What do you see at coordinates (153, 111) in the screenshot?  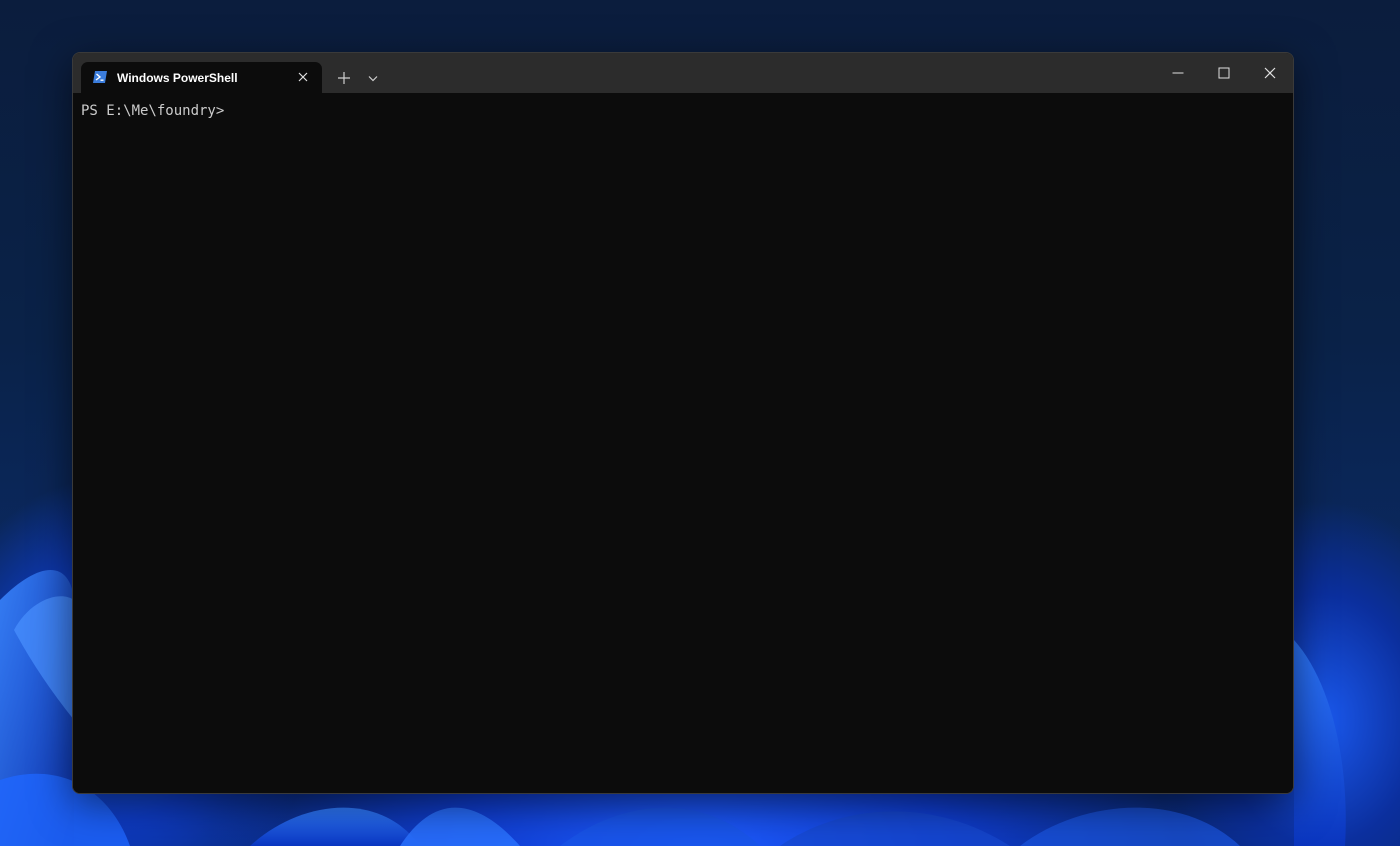 I see `command-prompt: PS E:\Me\foundry>` at bounding box center [153, 111].